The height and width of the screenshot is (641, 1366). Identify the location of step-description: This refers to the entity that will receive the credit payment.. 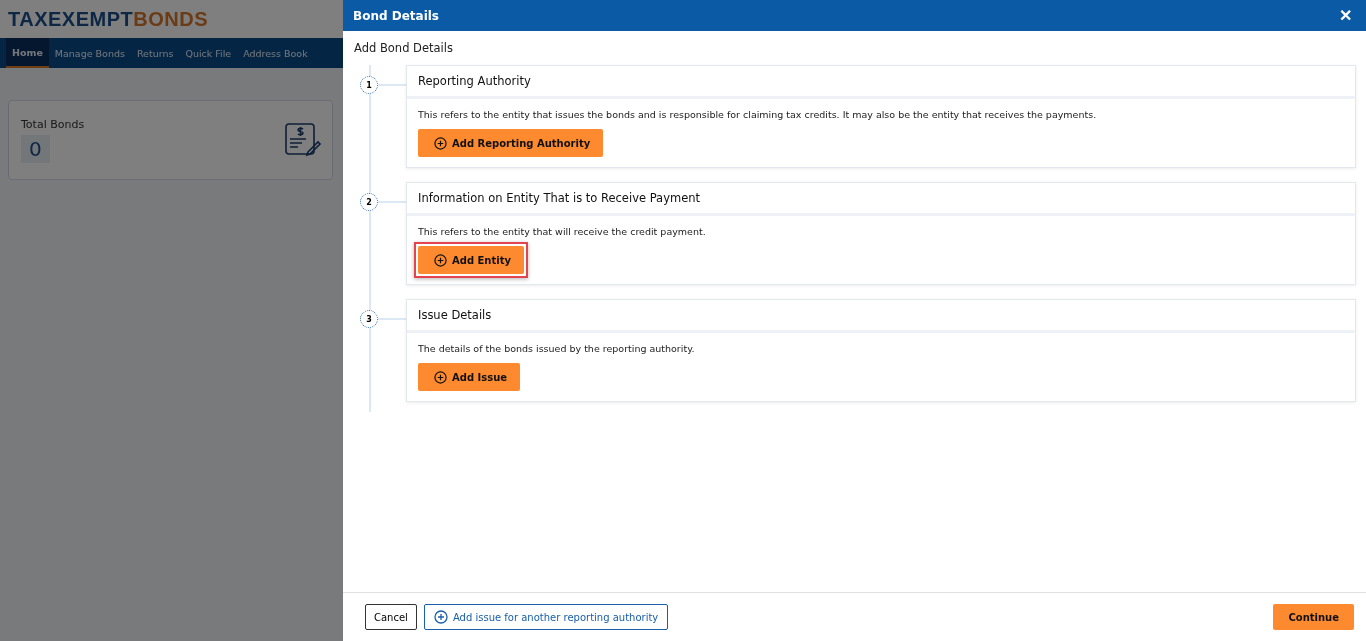
(562, 231).